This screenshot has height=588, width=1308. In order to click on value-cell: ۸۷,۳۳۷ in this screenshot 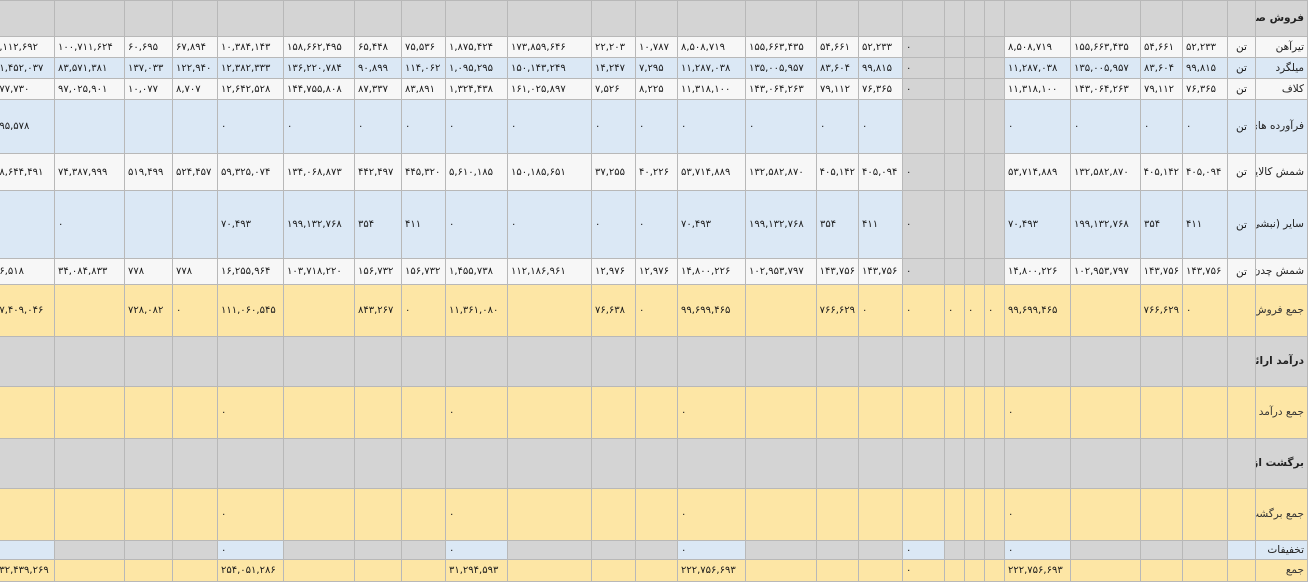, I will do `click(378, 89)`.